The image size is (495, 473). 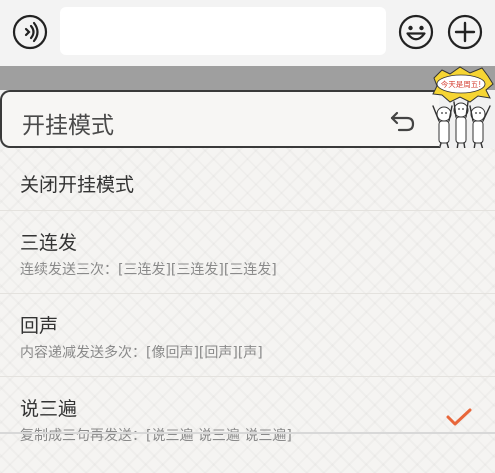 What do you see at coordinates (247, 433) in the screenshot?
I see `list-bottom-divider` at bounding box center [247, 433].